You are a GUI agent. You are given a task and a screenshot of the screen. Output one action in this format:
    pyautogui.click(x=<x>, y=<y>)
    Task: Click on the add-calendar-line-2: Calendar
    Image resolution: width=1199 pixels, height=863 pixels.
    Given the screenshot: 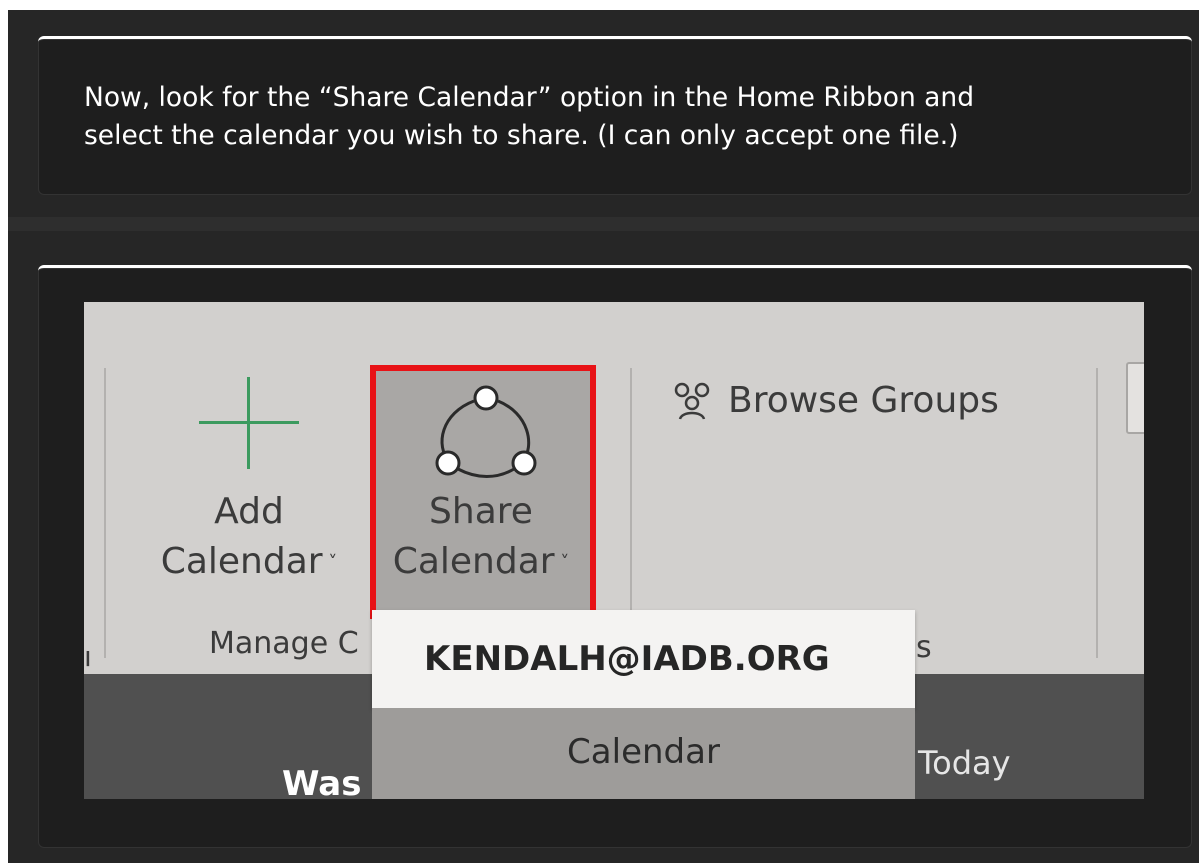 What is the action you would take?
    pyautogui.click(x=241, y=561)
    